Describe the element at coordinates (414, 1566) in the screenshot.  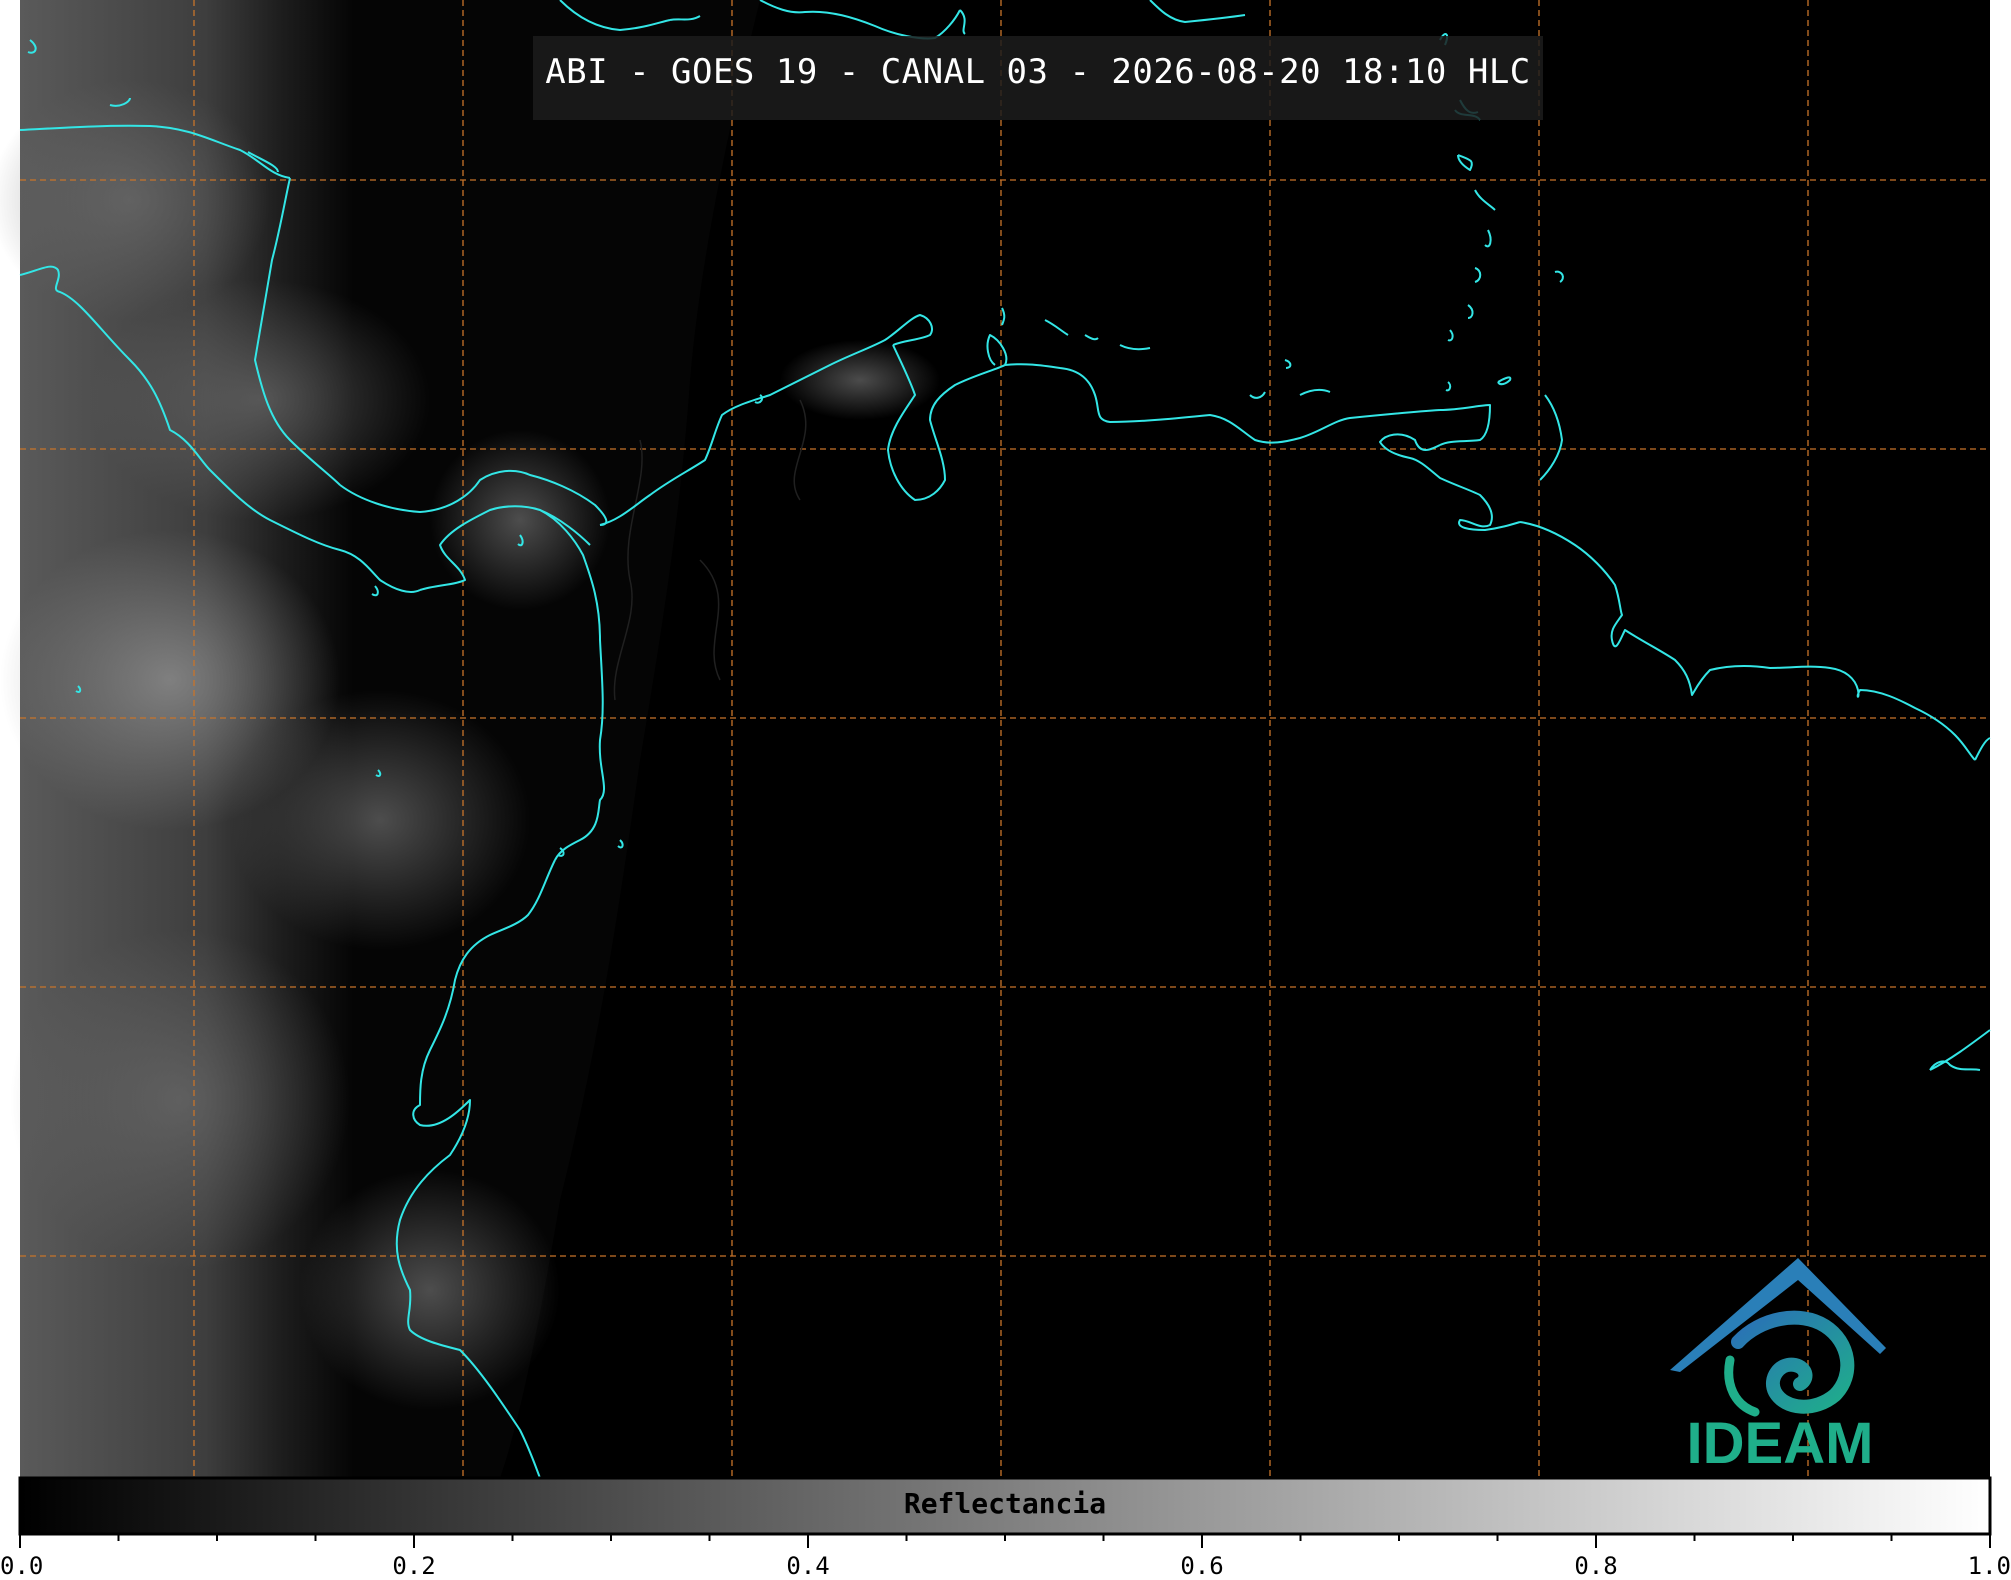
I see `colorbar-tick-label: 0.2` at that location.